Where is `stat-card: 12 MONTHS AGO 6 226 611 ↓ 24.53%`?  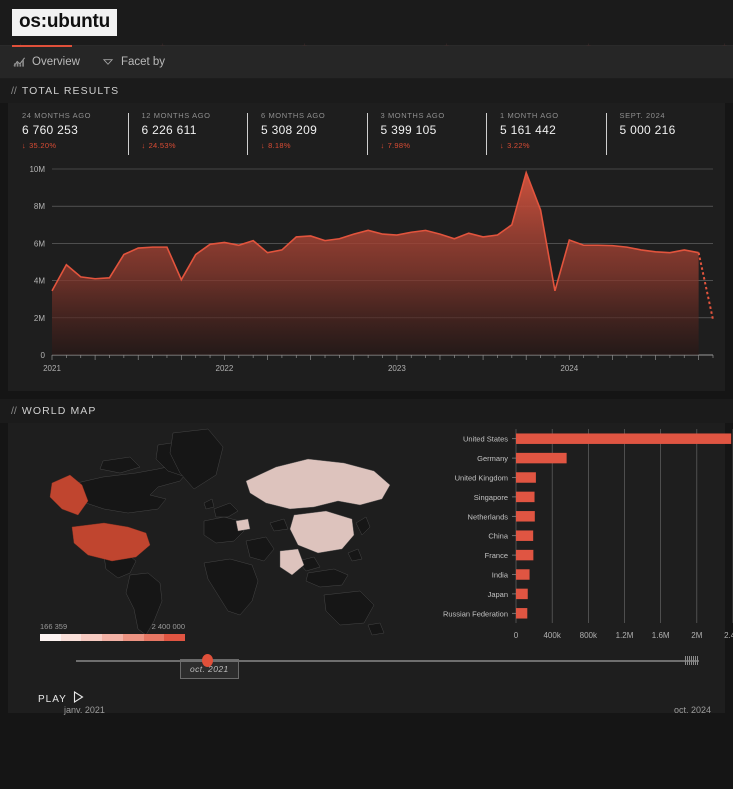
stat-card: 12 MONTHS AGO 6 226 611 ↓ 24.53% is located at coordinates (187, 135).